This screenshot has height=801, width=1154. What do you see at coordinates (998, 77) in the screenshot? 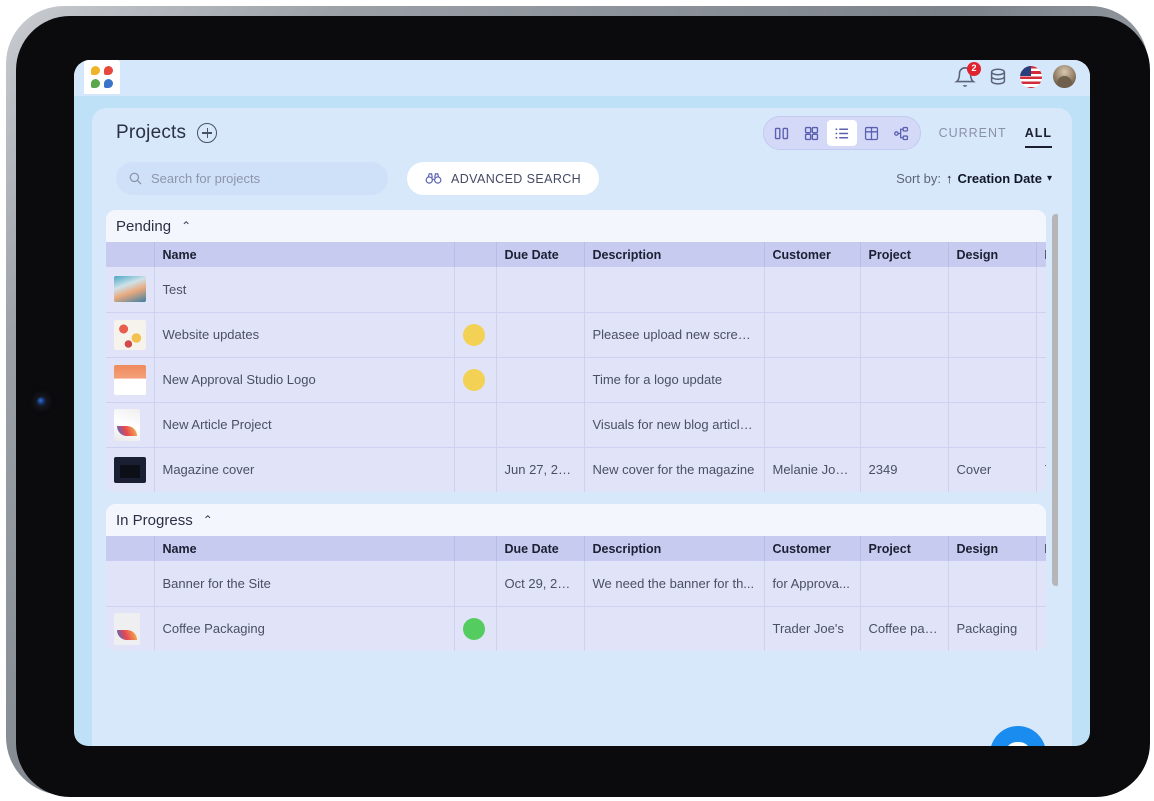
I see `storage-stack-icon` at bounding box center [998, 77].